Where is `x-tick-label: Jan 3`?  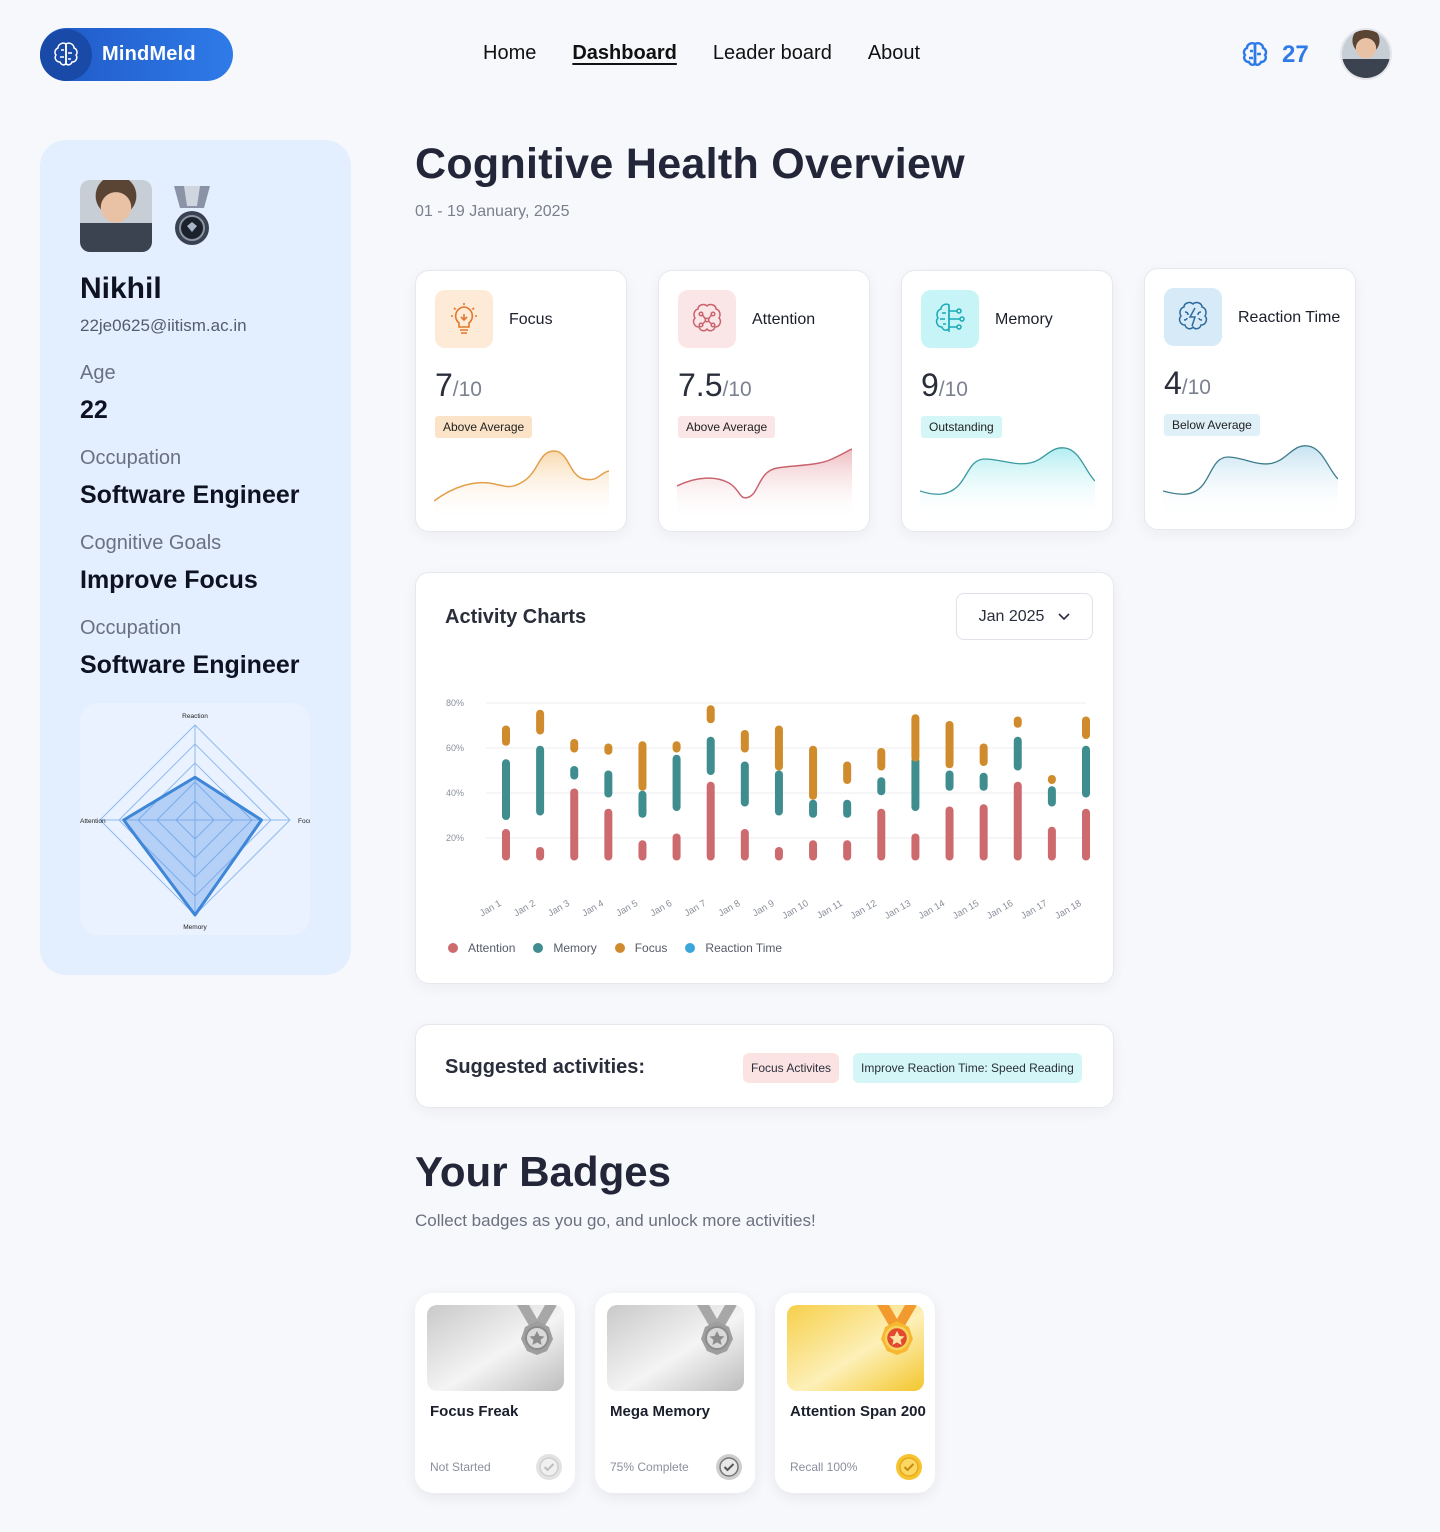
x-tick-label: Jan 3 is located at coordinates (559, 908).